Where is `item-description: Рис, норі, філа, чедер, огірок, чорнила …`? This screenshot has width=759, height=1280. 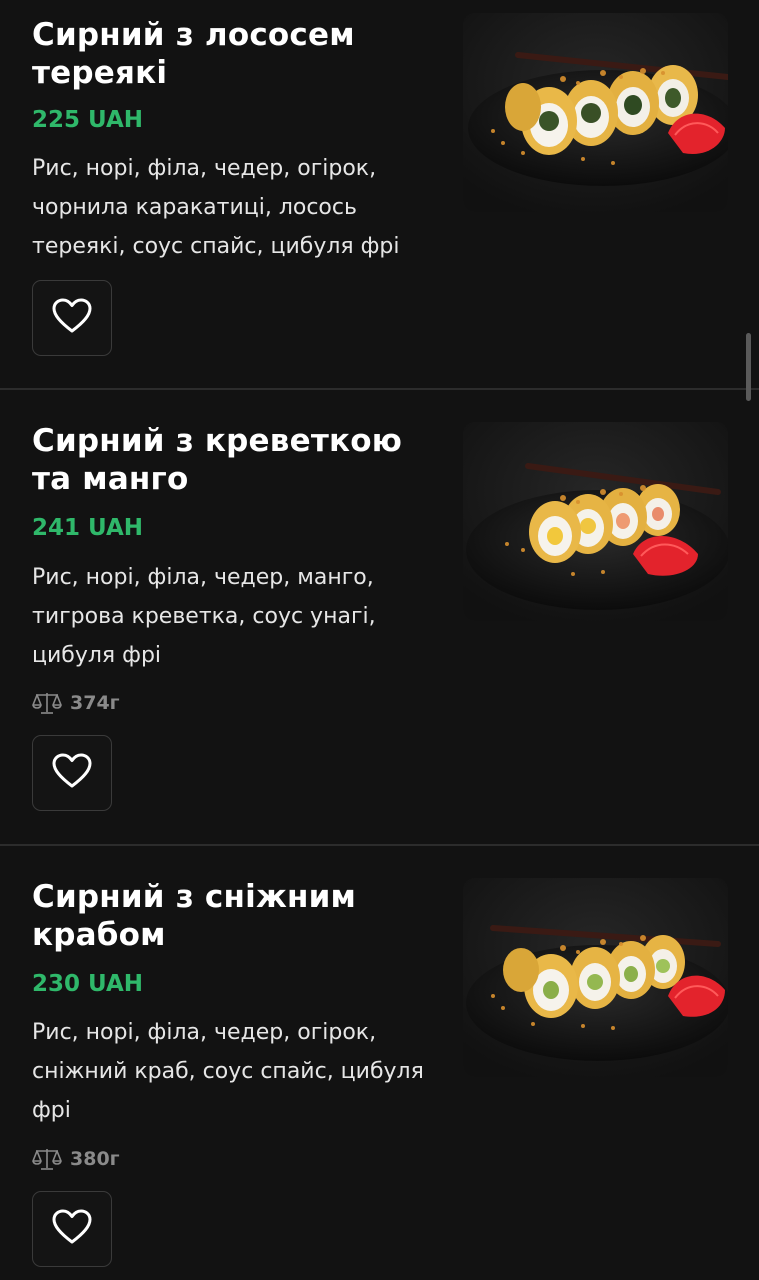
item-description: Рис, норі, філа, чедер, огірок, чорнила … is located at coordinates (232, 207).